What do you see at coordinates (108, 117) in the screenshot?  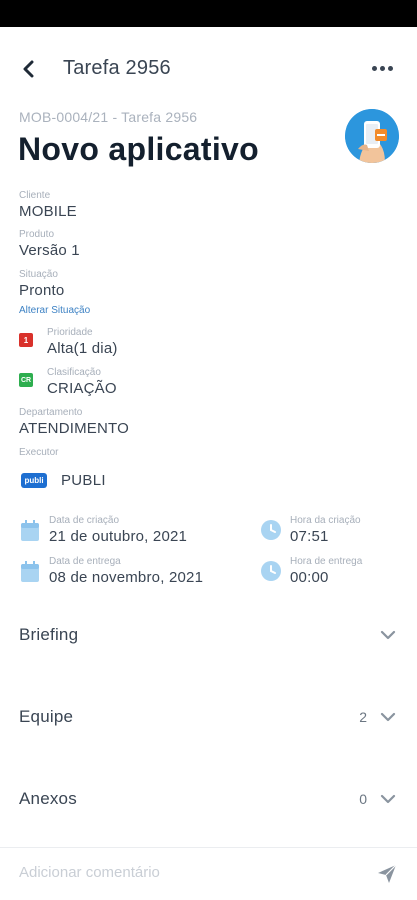 I see `task-code: MOB-0004/21 - Tarefa 2956` at bounding box center [108, 117].